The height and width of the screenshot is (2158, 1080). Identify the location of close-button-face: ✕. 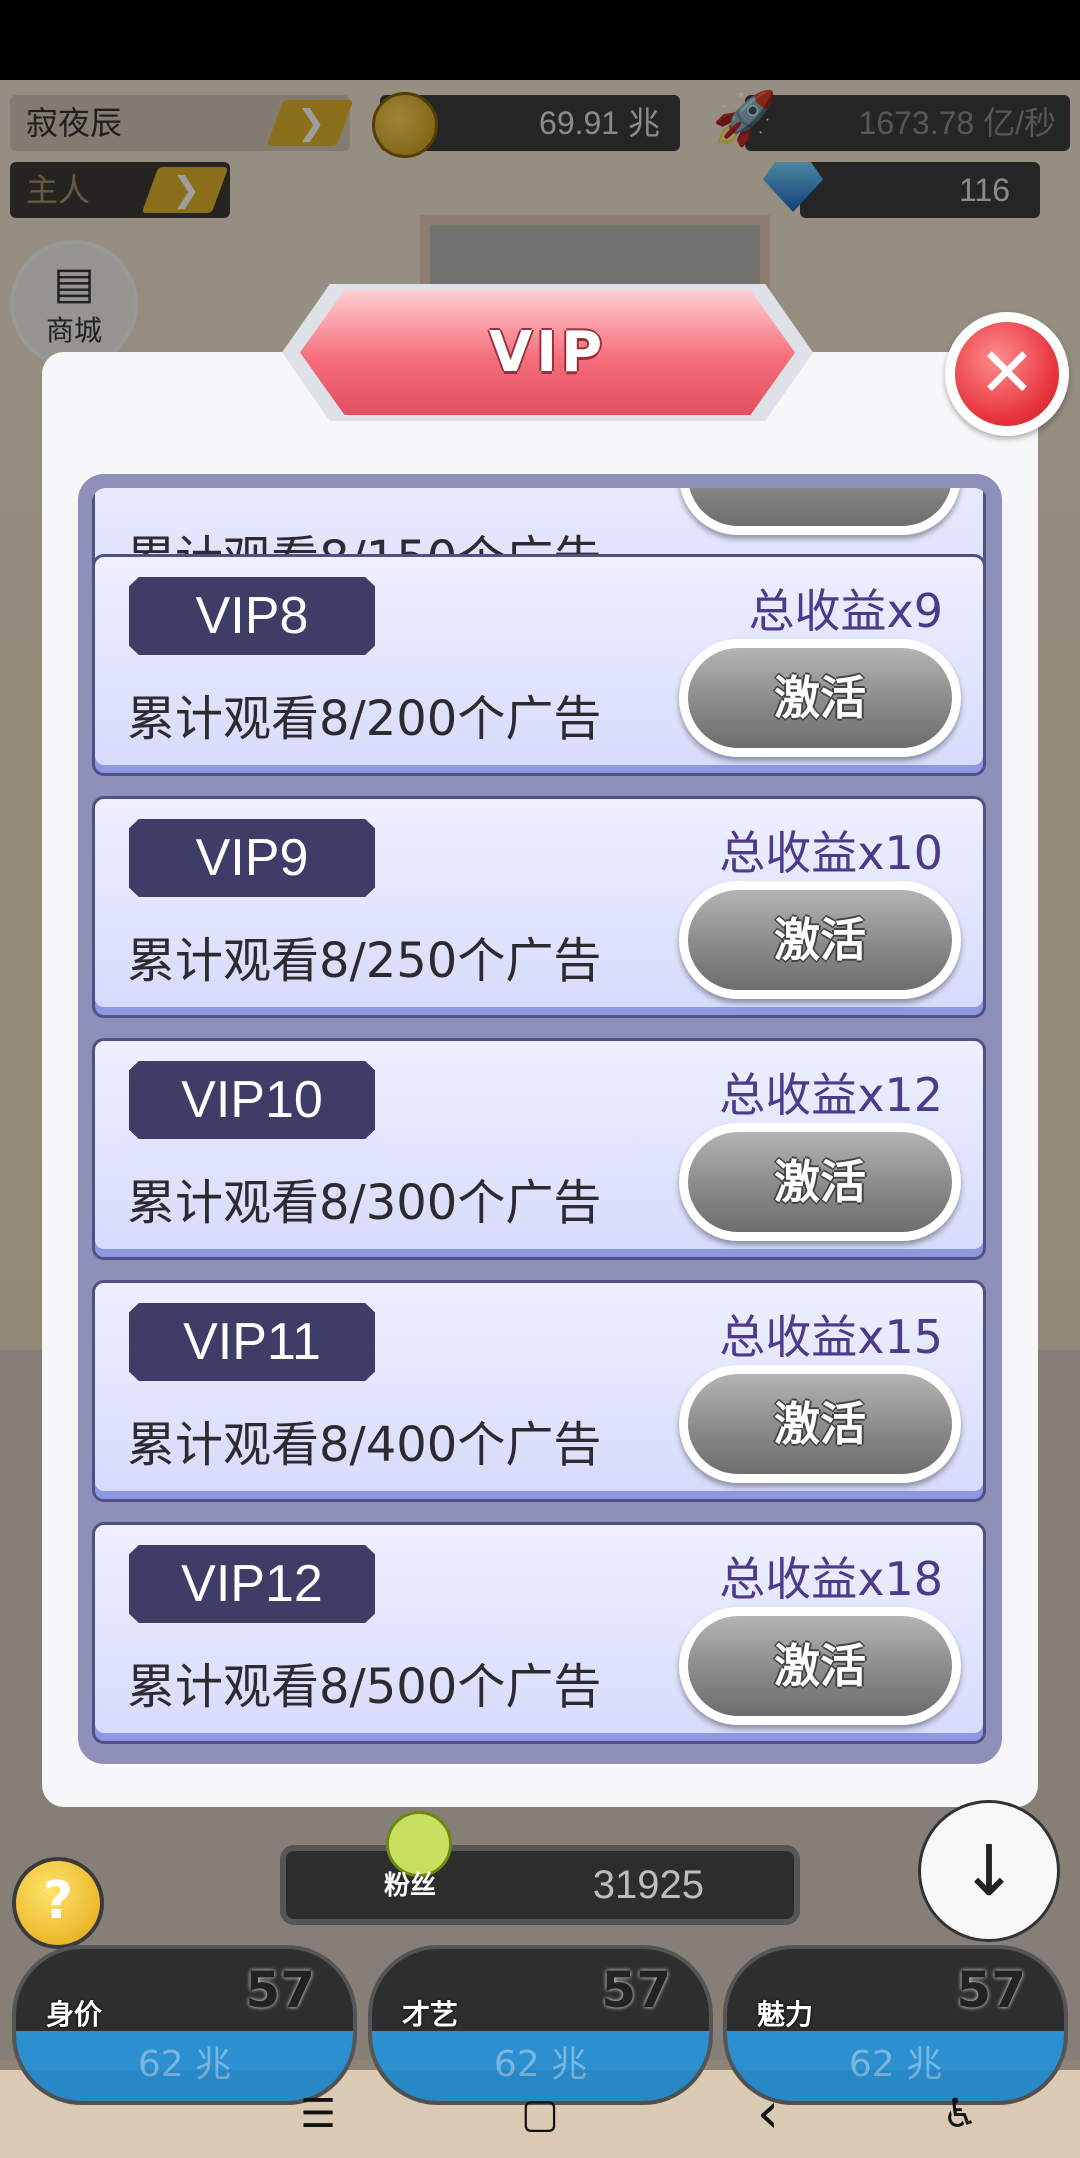
(1007, 374).